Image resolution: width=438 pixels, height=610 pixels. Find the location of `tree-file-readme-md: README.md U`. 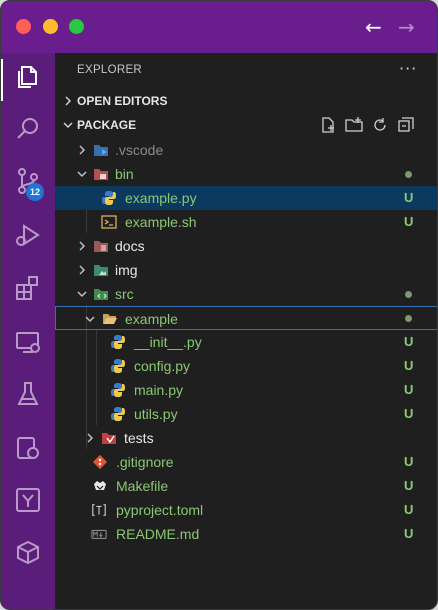

tree-file-readme-md: README.md U is located at coordinates (246, 534).